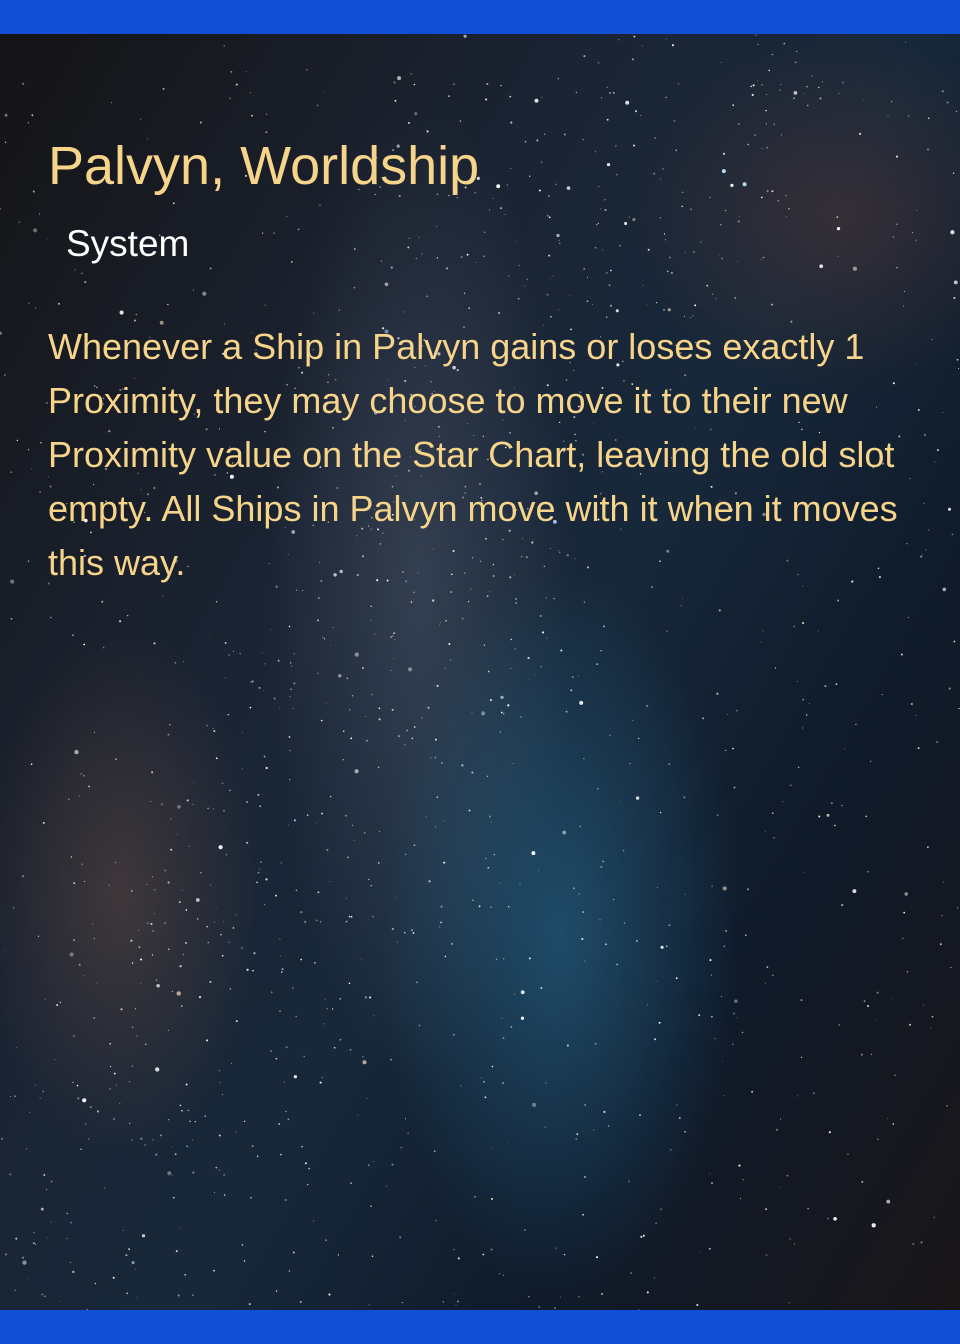 The height and width of the screenshot is (1344, 960). What do you see at coordinates (264, 166) in the screenshot?
I see `card-title: Palvyn, Worldship` at bounding box center [264, 166].